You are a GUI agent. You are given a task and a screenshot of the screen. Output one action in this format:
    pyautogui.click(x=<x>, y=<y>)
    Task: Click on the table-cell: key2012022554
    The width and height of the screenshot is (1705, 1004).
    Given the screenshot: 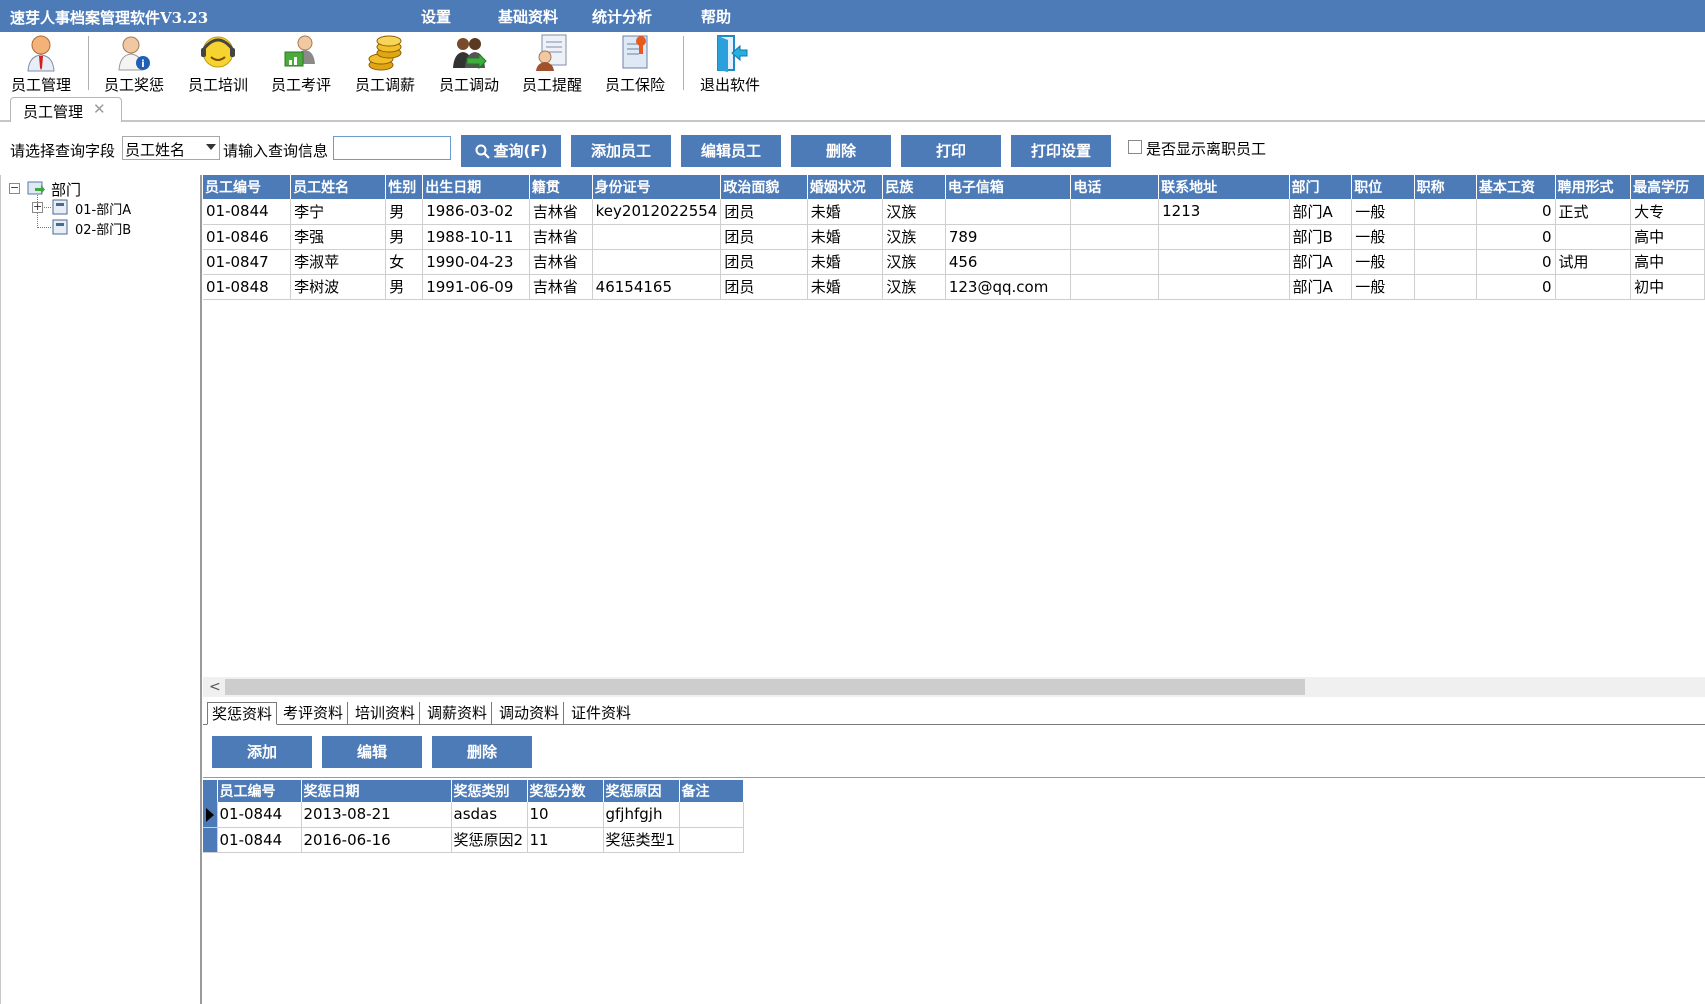 What is the action you would take?
    pyautogui.click(x=657, y=212)
    